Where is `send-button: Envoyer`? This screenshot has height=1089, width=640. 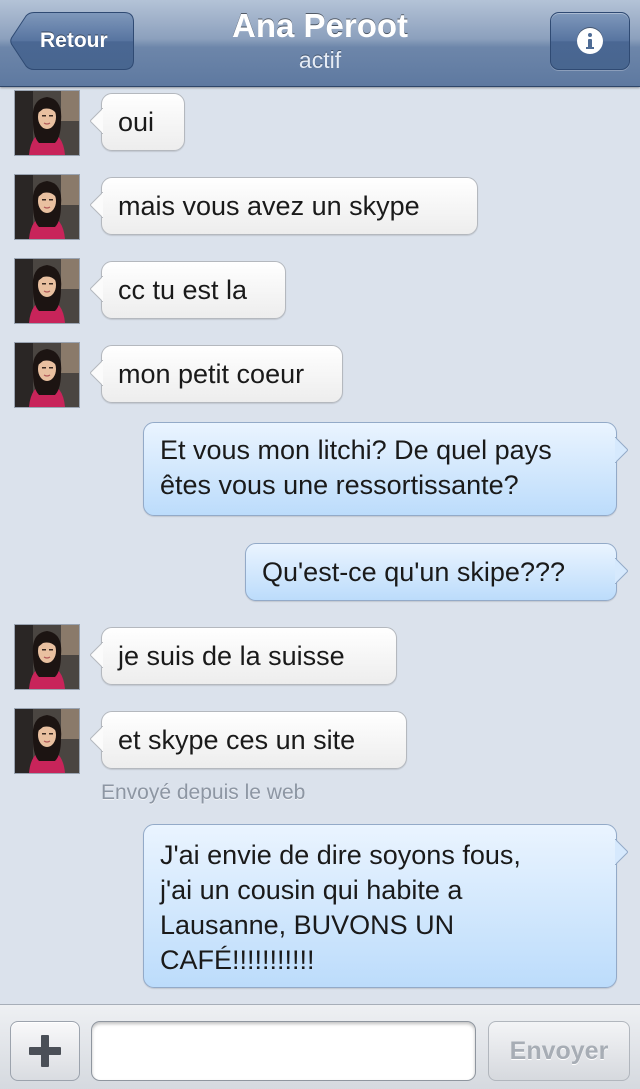 send-button: Envoyer is located at coordinates (559, 1051).